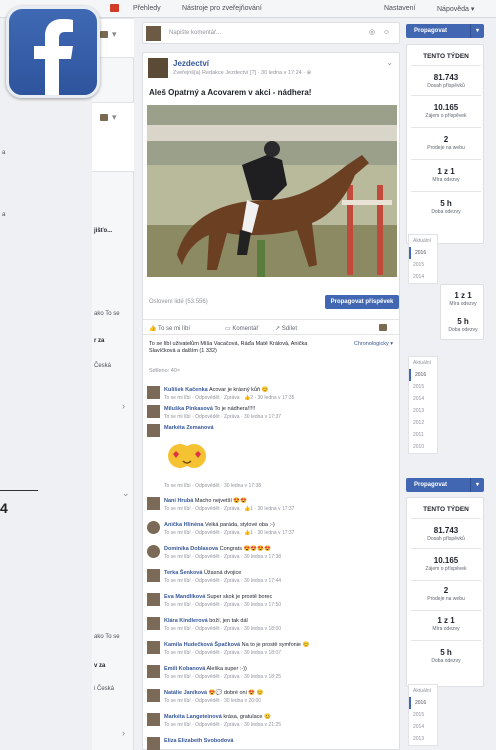  Describe the element at coordinates (241, 328) in the screenshot. I see `comment-button: ▭ Komentář` at that location.